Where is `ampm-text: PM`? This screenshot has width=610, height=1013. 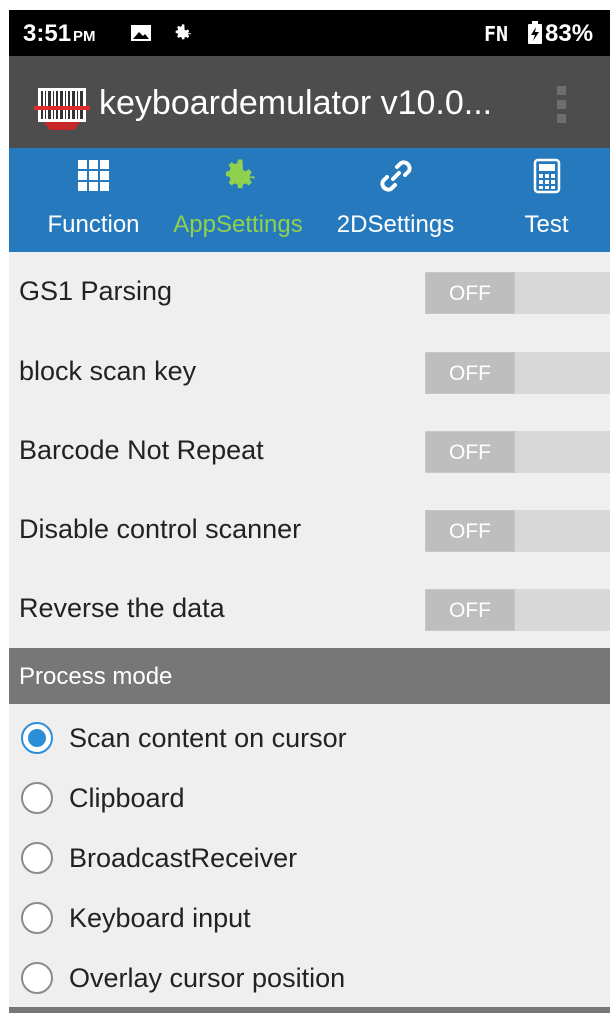 ampm-text: PM is located at coordinates (84, 36).